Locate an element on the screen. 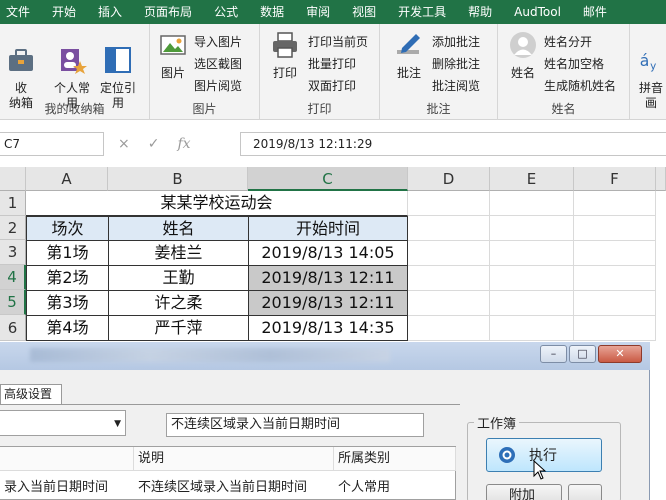 The width and height of the screenshot is (666, 500). name-button: 姓名 is located at coordinates (523, 55).